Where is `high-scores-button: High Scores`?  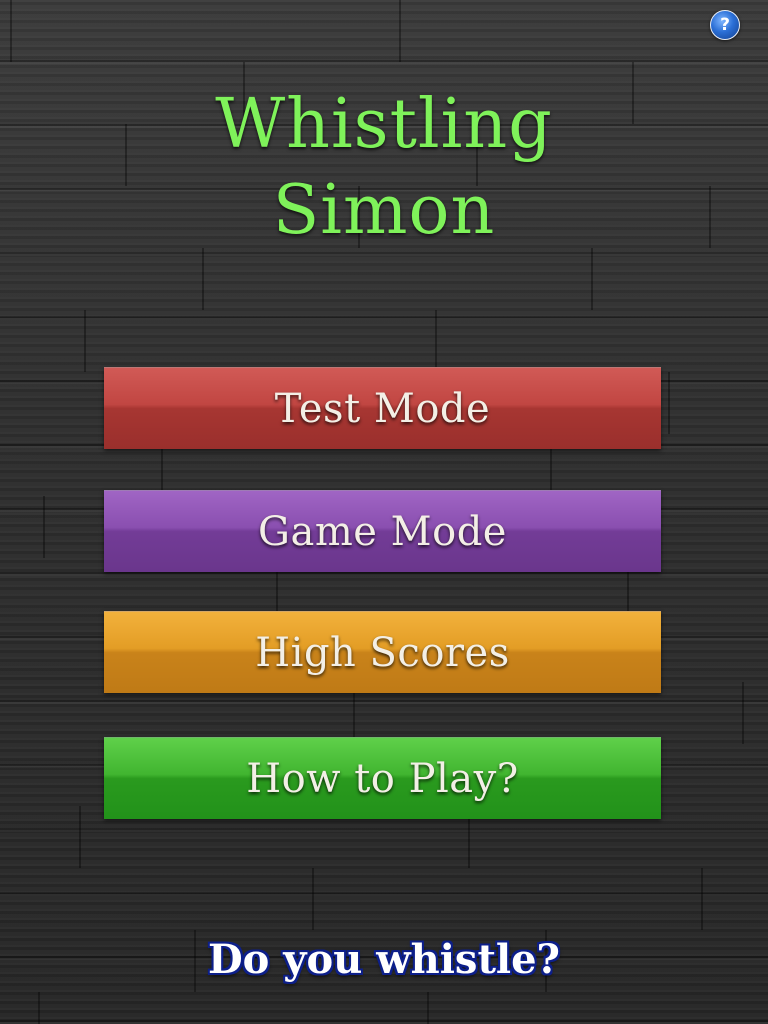
high-scores-button: High Scores is located at coordinates (382, 652).